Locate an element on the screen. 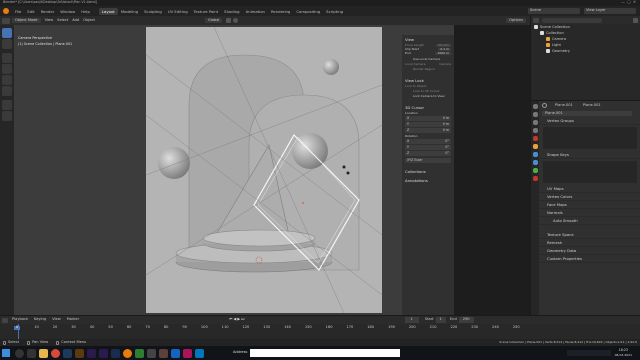 The height and width of the screenshot is (360, 640). outliner-editor-icon is located at coordinates (536, 20).